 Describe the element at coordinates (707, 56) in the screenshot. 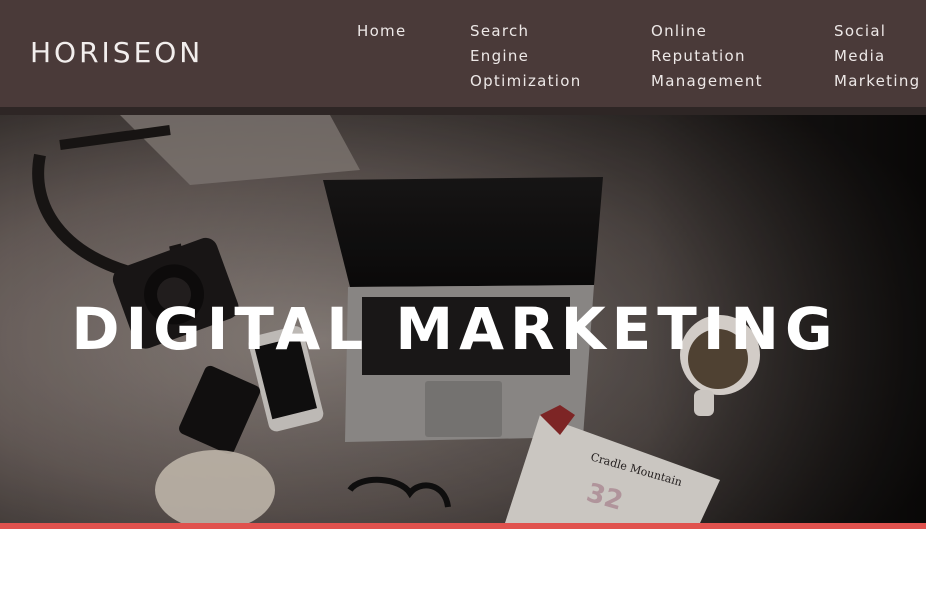

I see `nav-link-online-reputation-management: Online Reputation Management` at that location.